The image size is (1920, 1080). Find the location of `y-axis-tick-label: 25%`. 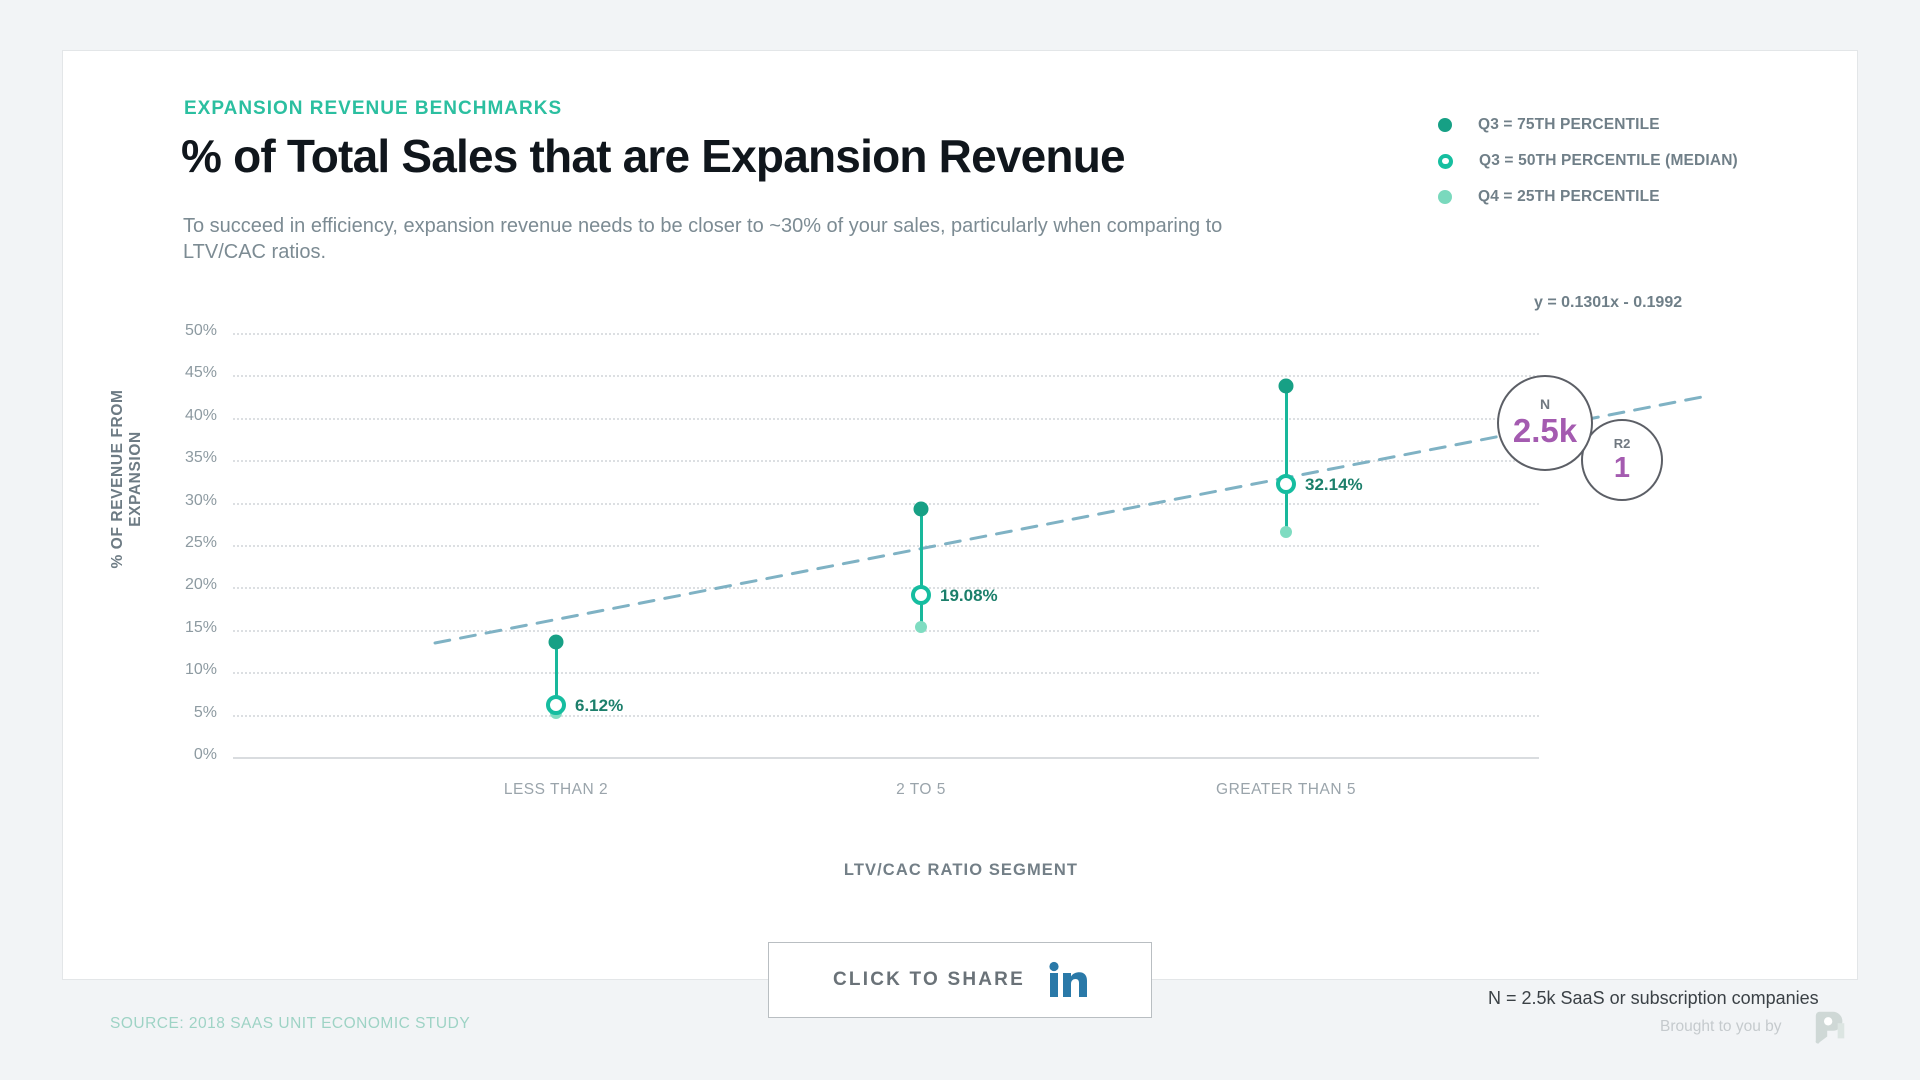

y-axis-tick-label: 25% is located at coordinates (200, 542).